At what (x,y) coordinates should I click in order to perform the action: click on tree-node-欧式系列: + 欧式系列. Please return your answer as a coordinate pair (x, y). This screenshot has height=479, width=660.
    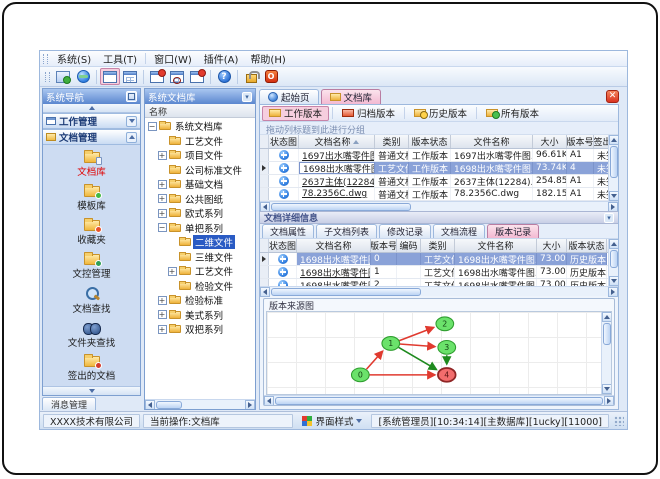
    Looking at the image, I should click on (200, 213).